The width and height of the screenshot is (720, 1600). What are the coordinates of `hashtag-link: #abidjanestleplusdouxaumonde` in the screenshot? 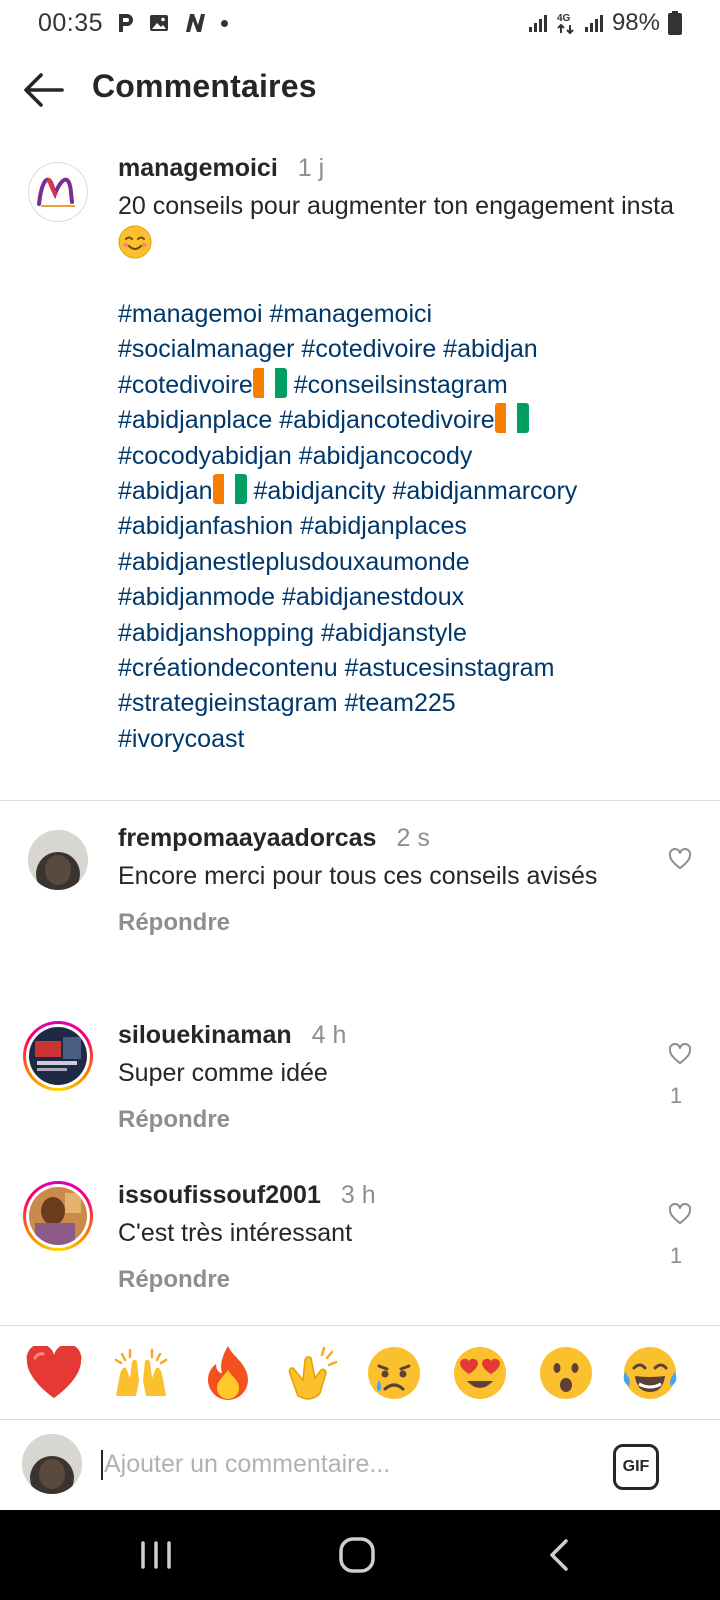 It's located at (294, 562).